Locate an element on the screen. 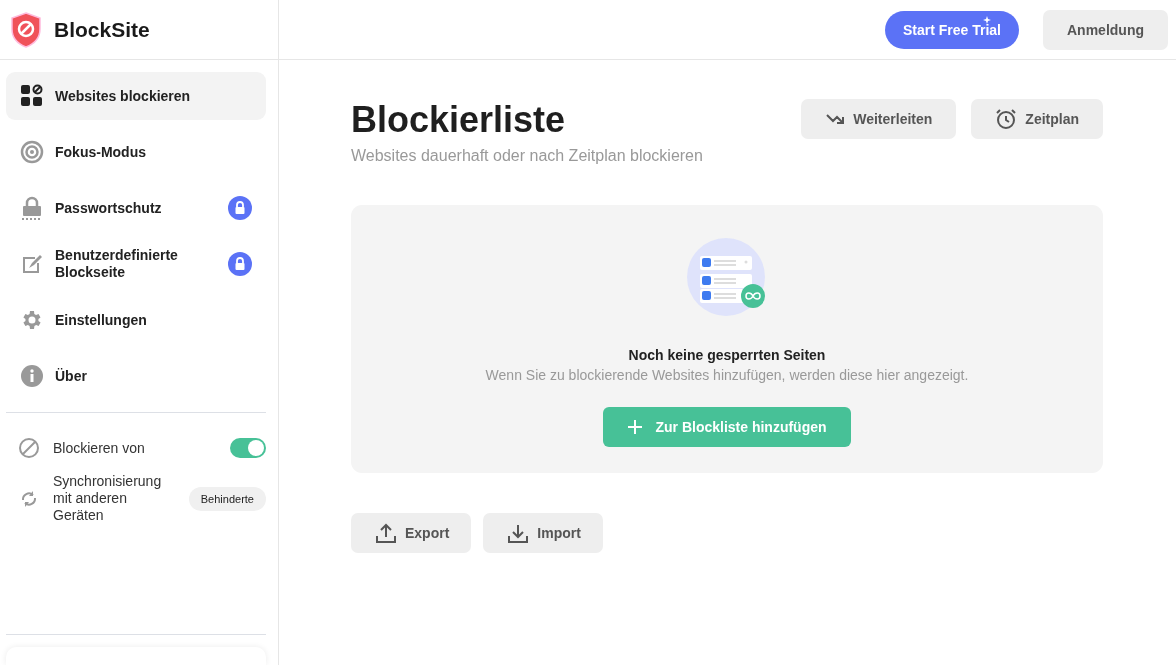 This screenshot has height=665, width=1176. upload-icon is located at coordinates (386, 533).